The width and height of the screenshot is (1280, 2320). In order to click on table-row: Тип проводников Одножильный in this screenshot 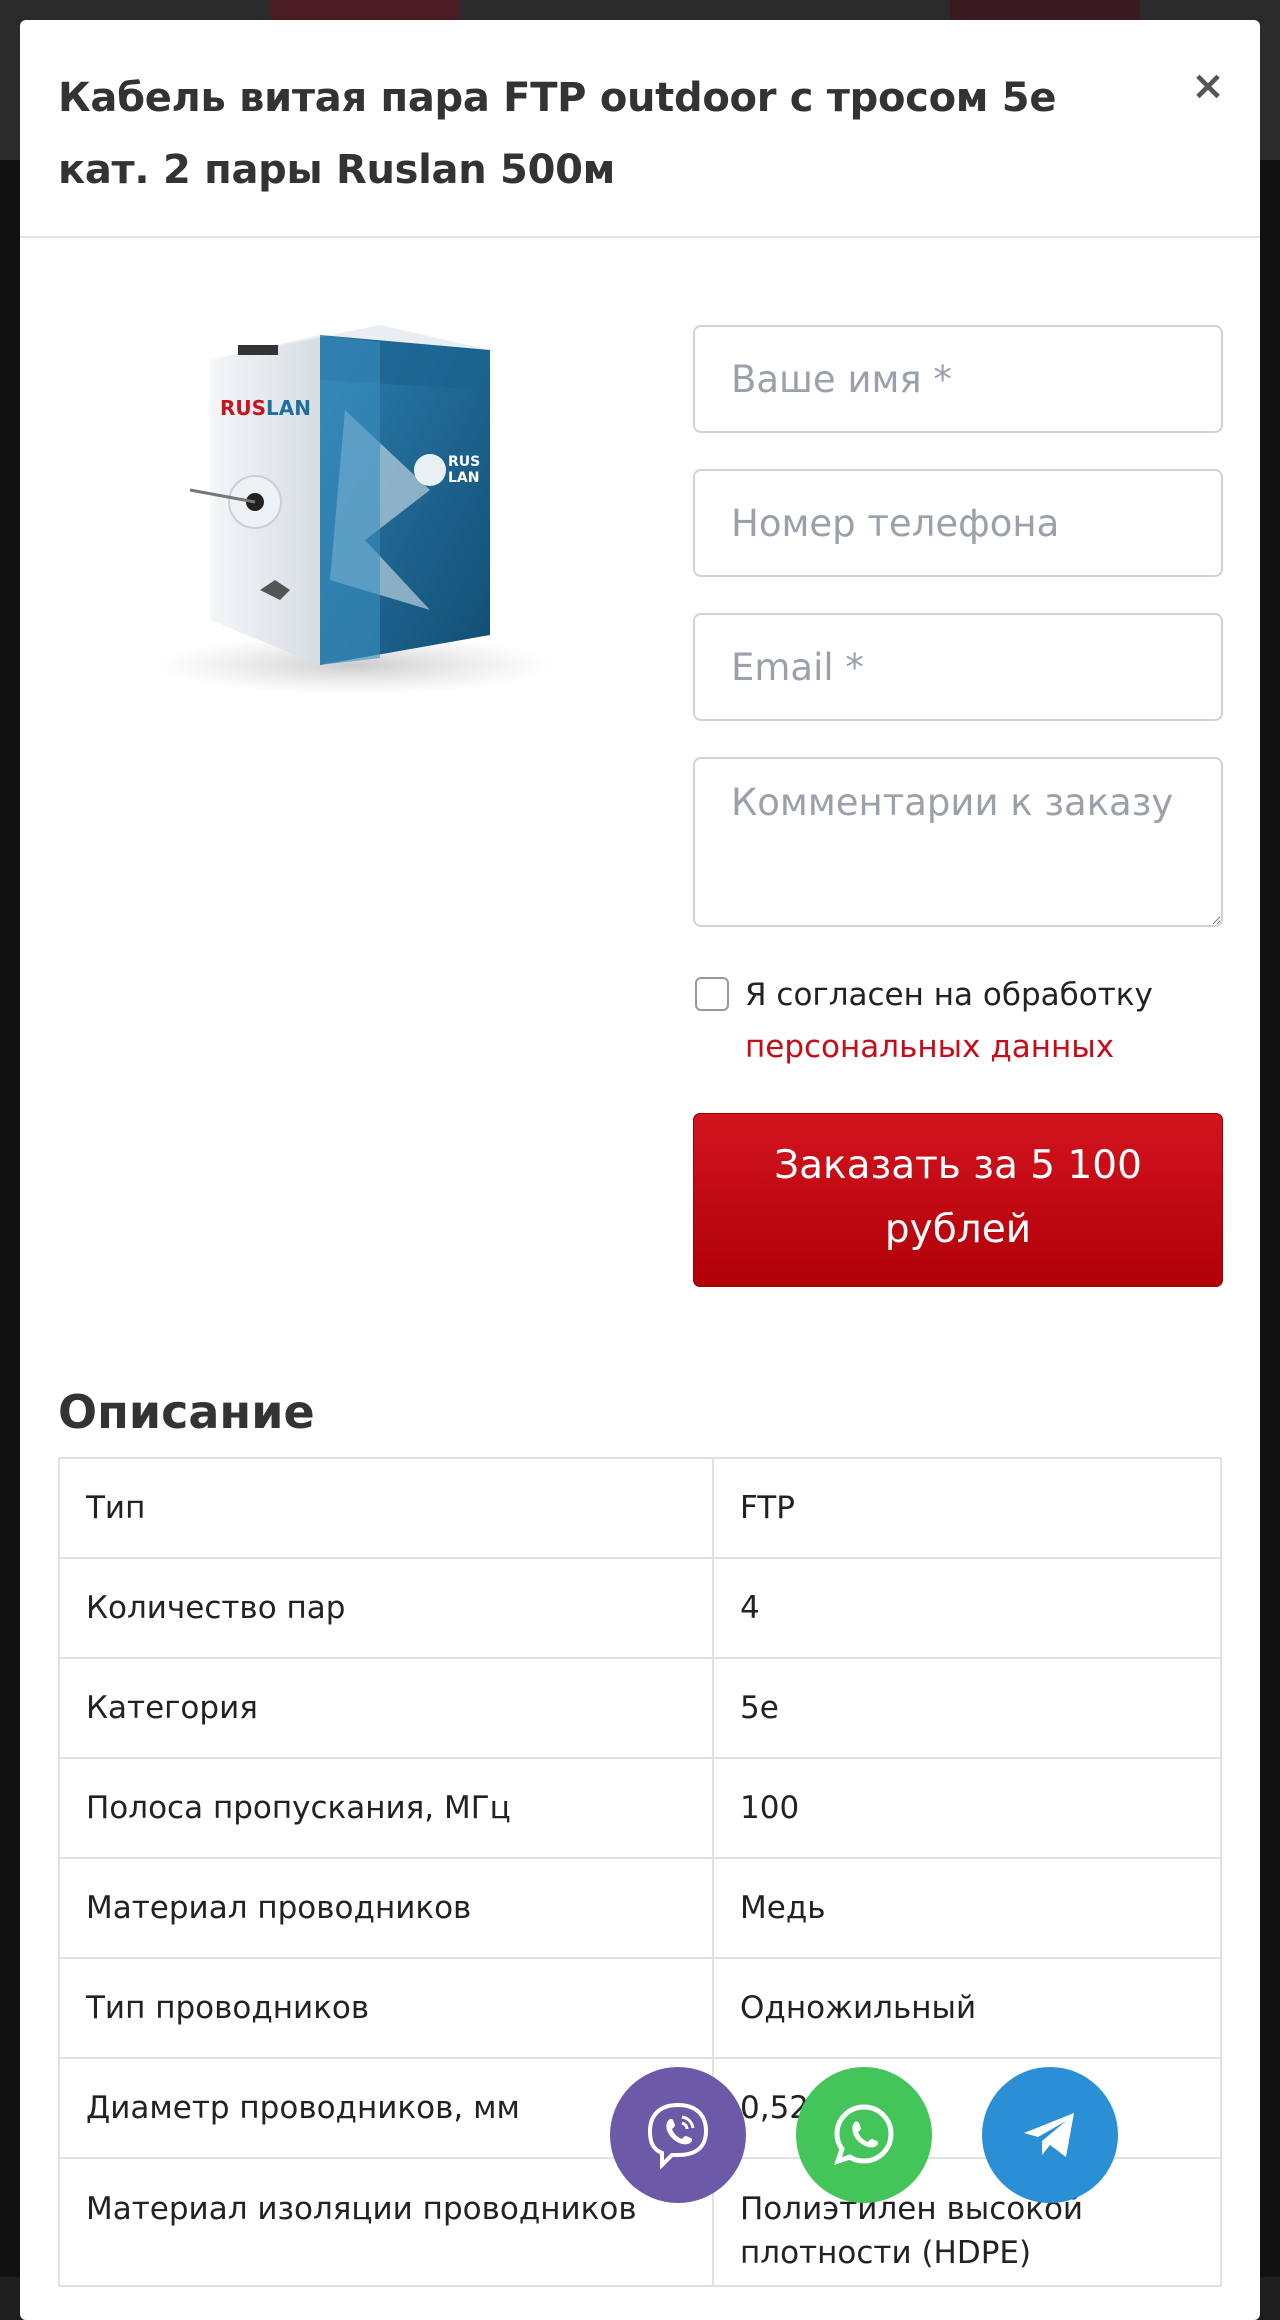, I will do `click(640, 2008)`.